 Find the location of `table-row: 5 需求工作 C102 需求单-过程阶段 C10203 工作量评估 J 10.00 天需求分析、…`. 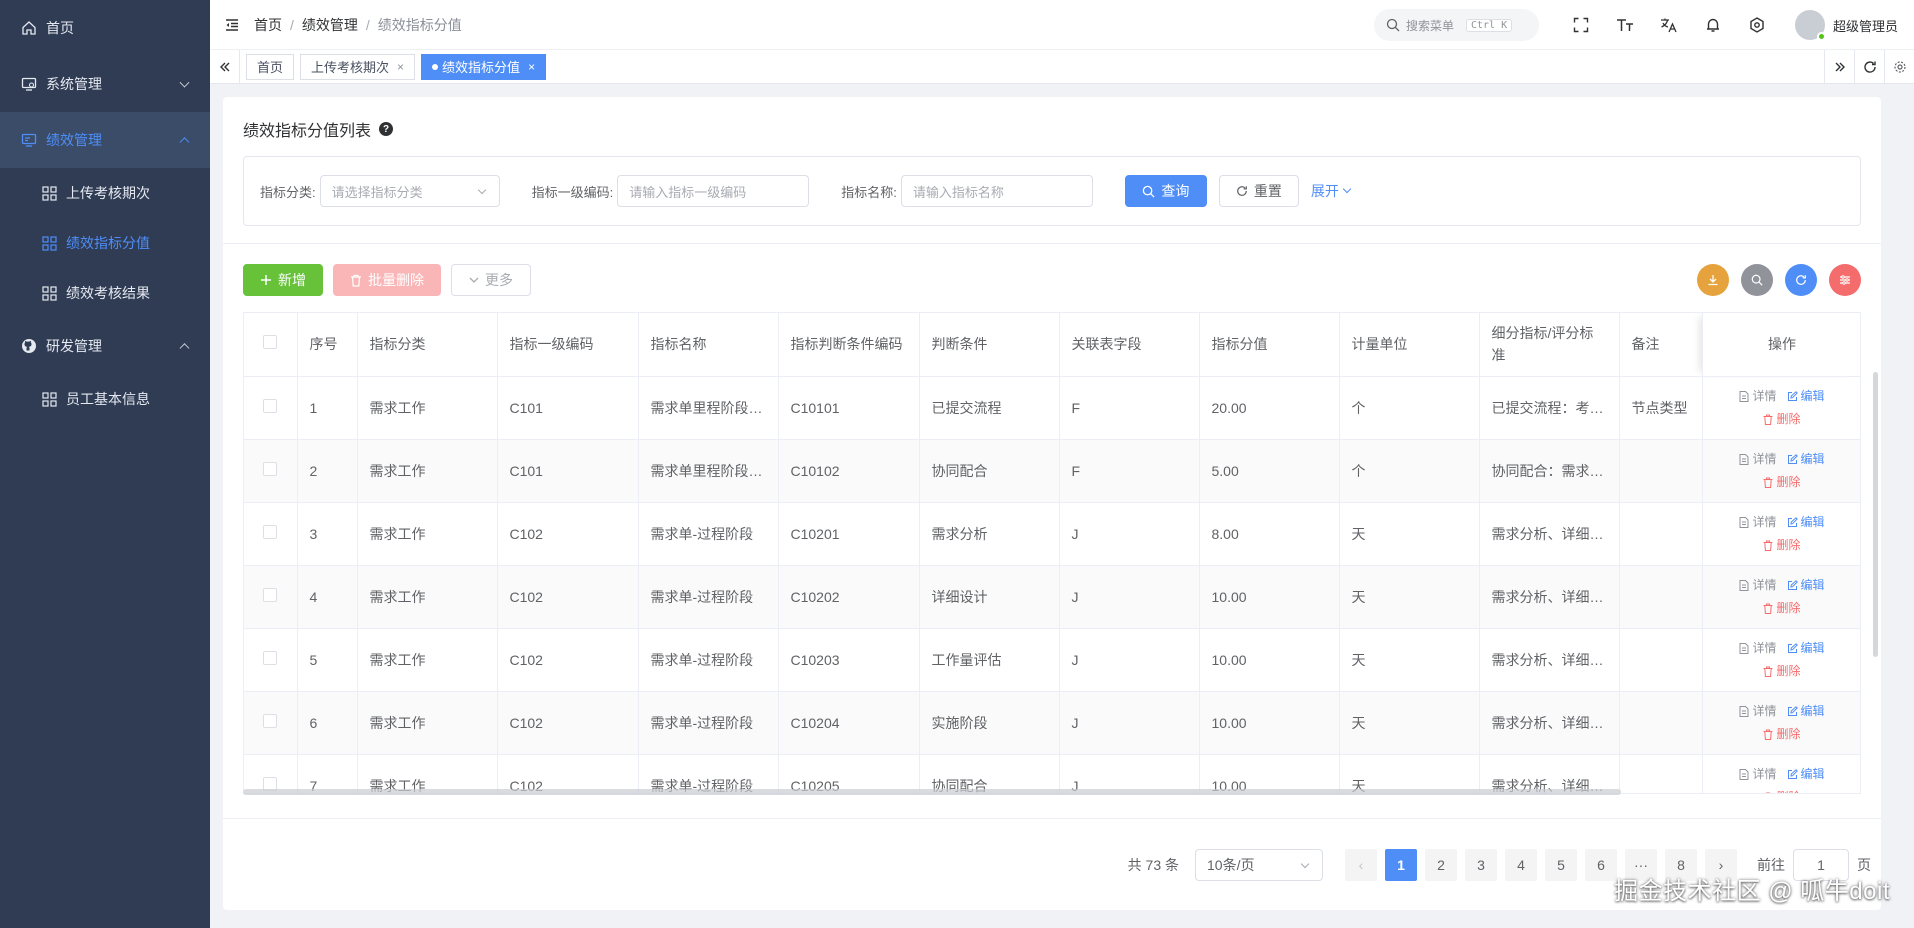

table-row: 5 需求工作 C102 需求单-过程阶段 C10203 工作量评估 J 10.00 天需求分析、… is located at coordinates (1052, 660).